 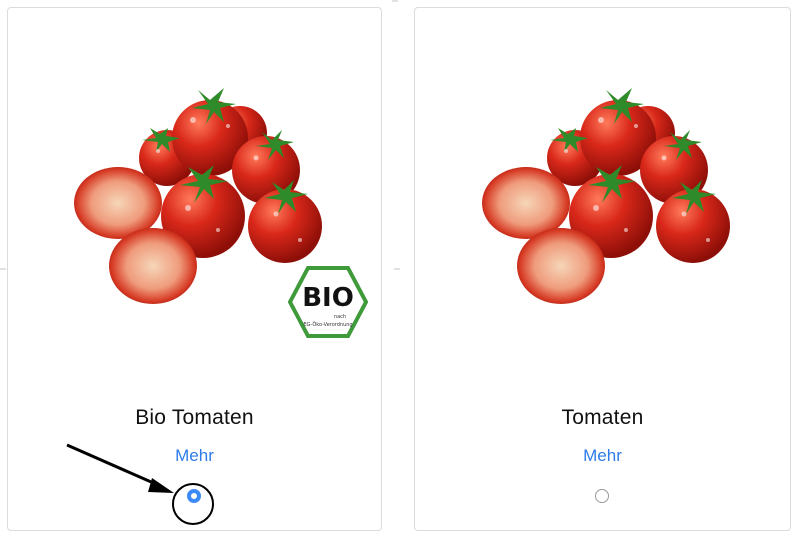 I want to click on bio-seal-icon: BIO nach EG-Öko-Verordnung, so click(x=328, y=302).